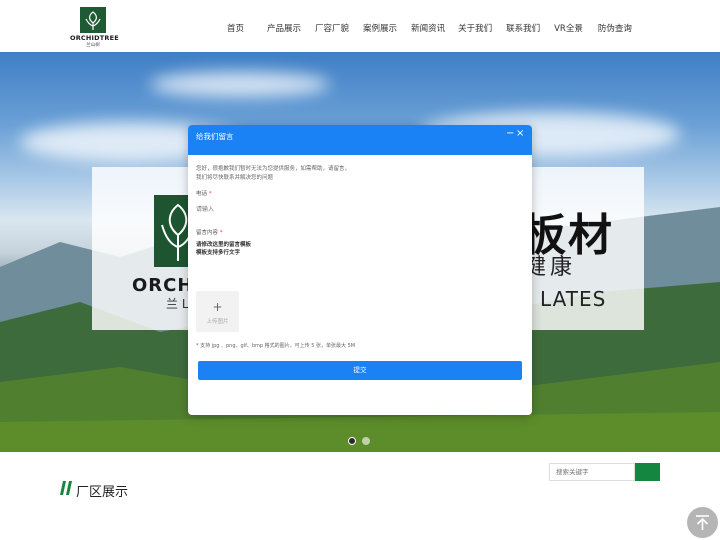 This screenshot has height=540, width=720. What do you see at coordinates (510, 133) in the screenshot?
I see `minimize-icon: −` at bounding box center [510, 133].